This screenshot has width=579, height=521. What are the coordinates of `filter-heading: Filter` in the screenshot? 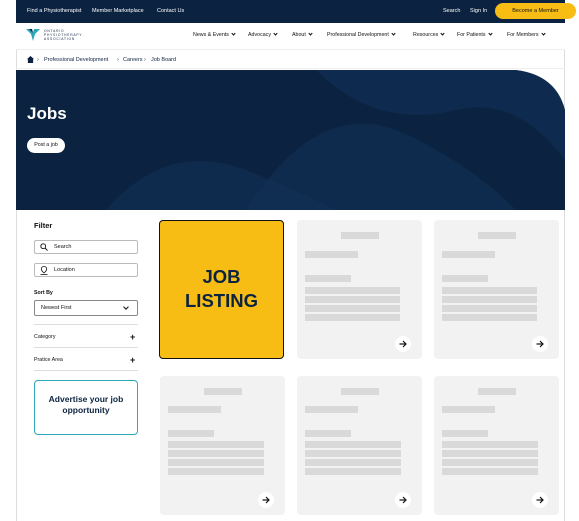 It's located at (43, 225).